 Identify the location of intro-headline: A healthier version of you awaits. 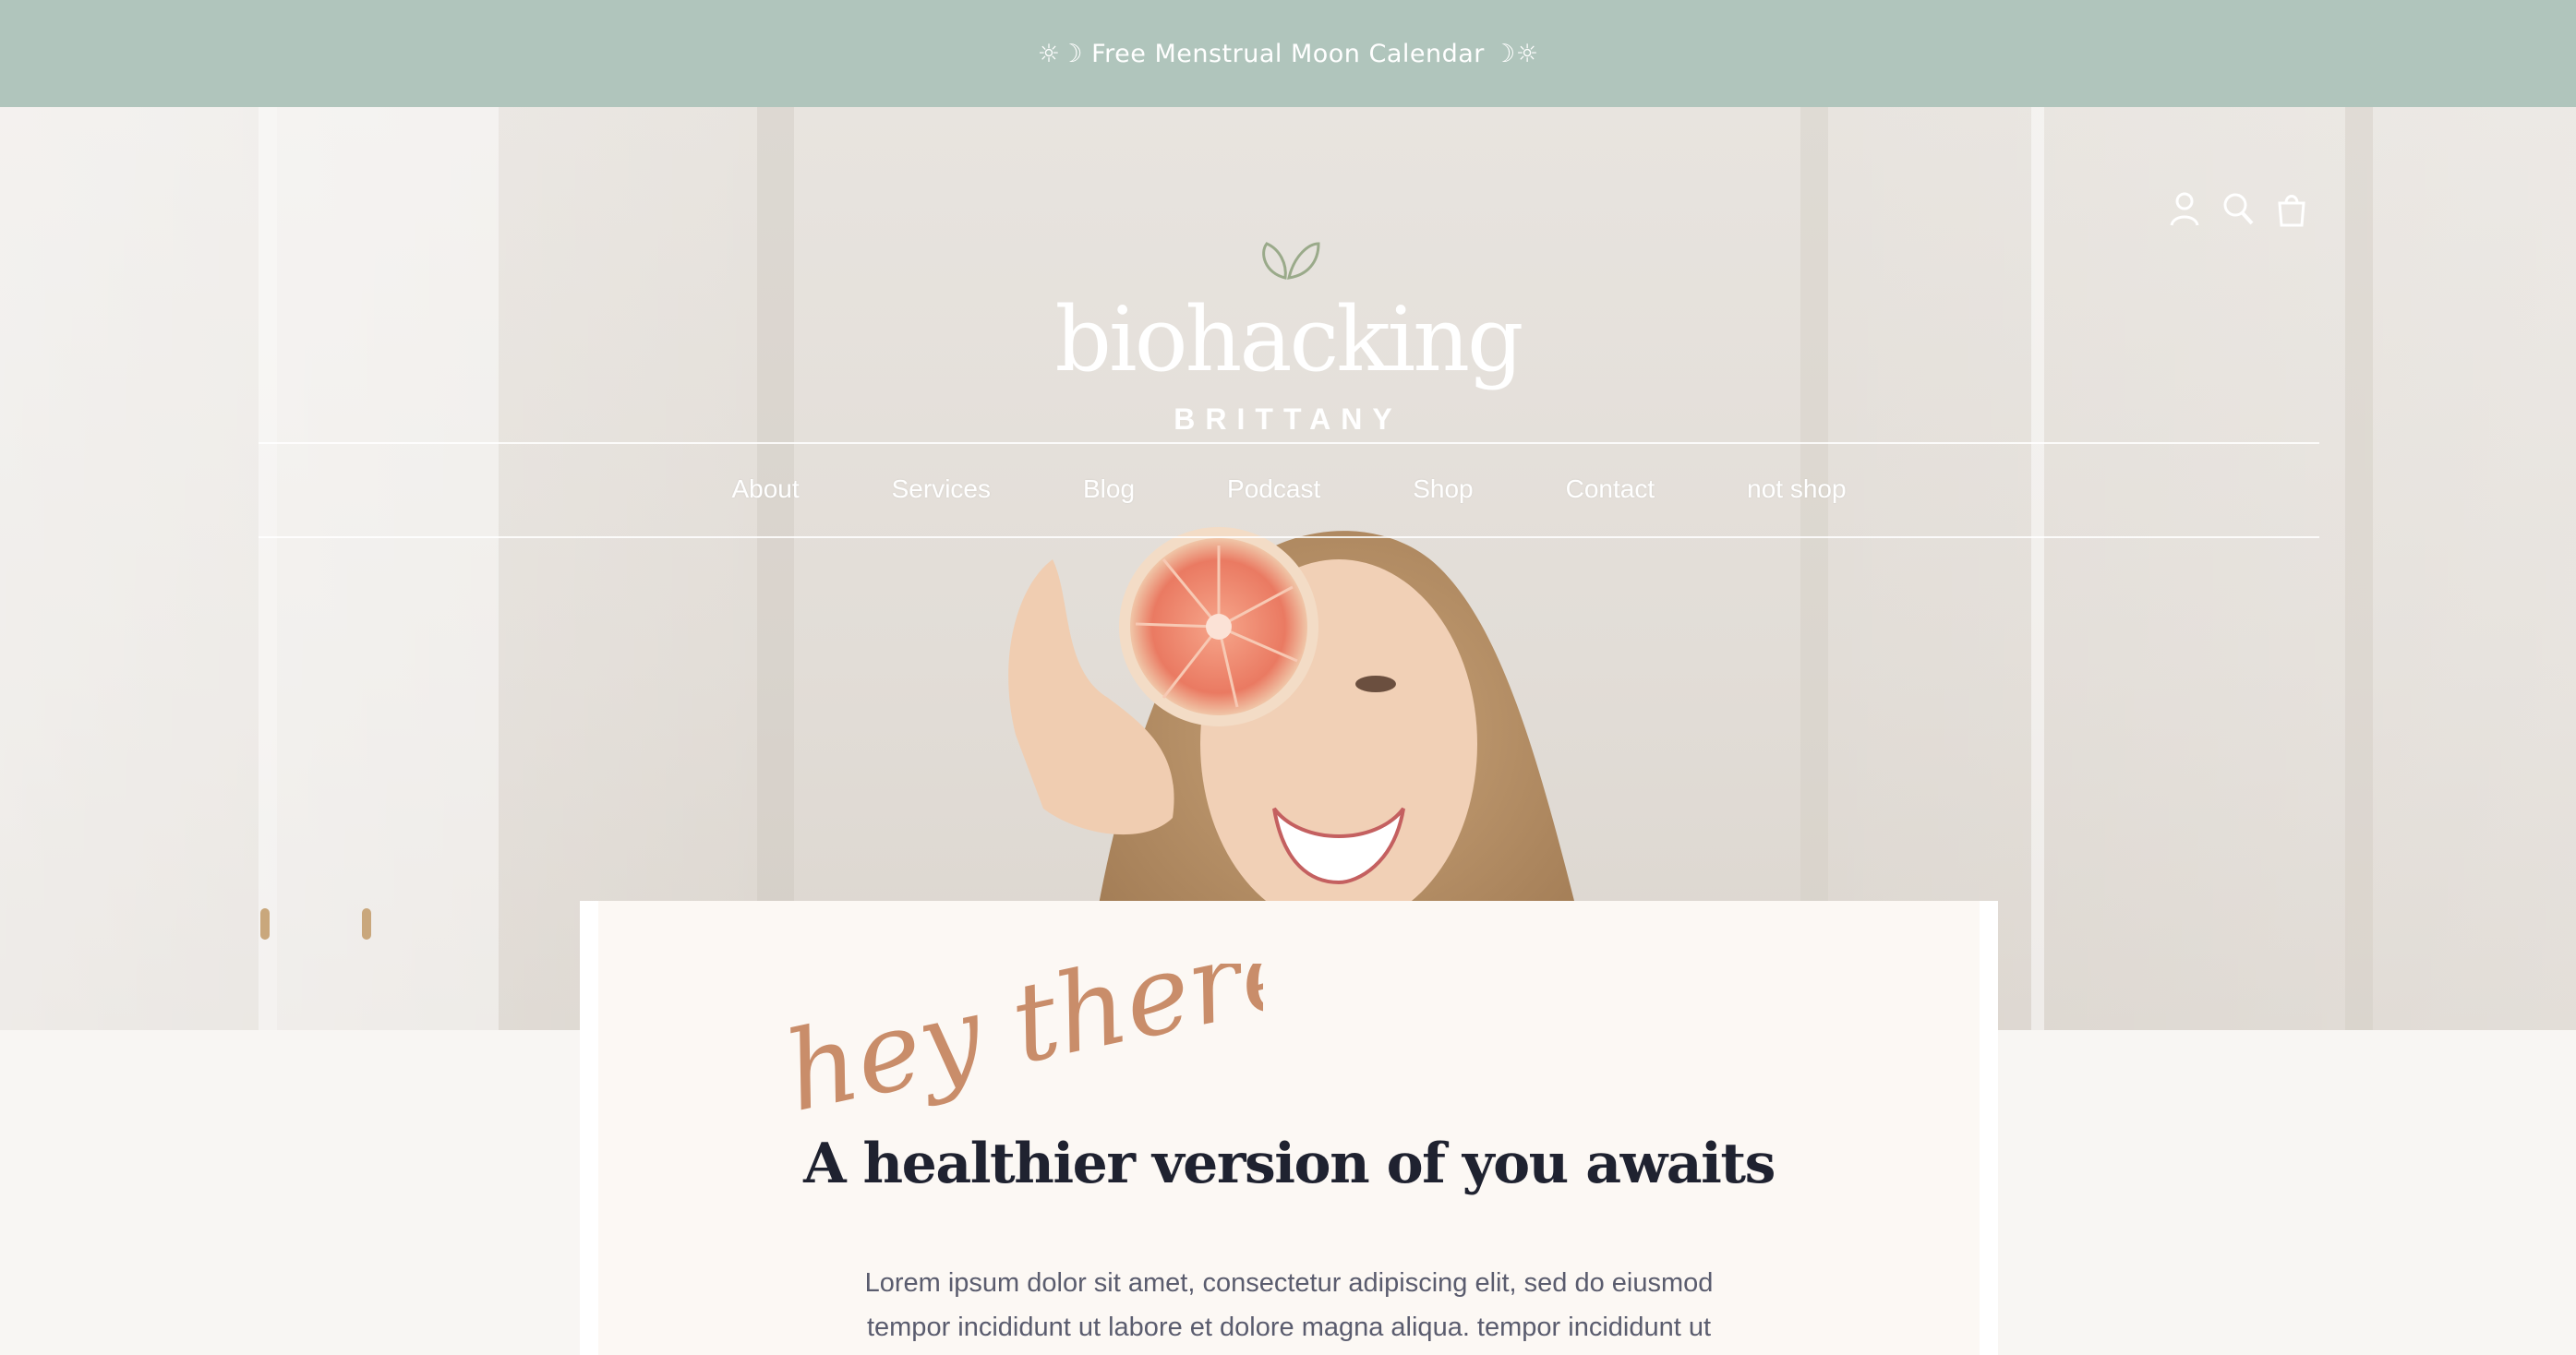
(1289, 1164).